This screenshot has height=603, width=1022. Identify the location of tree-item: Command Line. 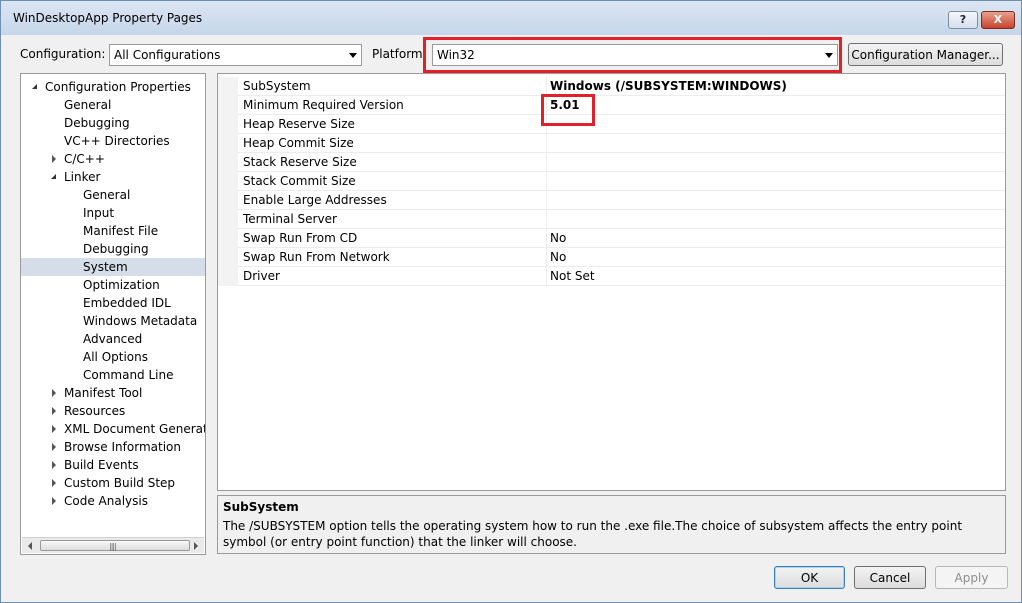
(113, 375).